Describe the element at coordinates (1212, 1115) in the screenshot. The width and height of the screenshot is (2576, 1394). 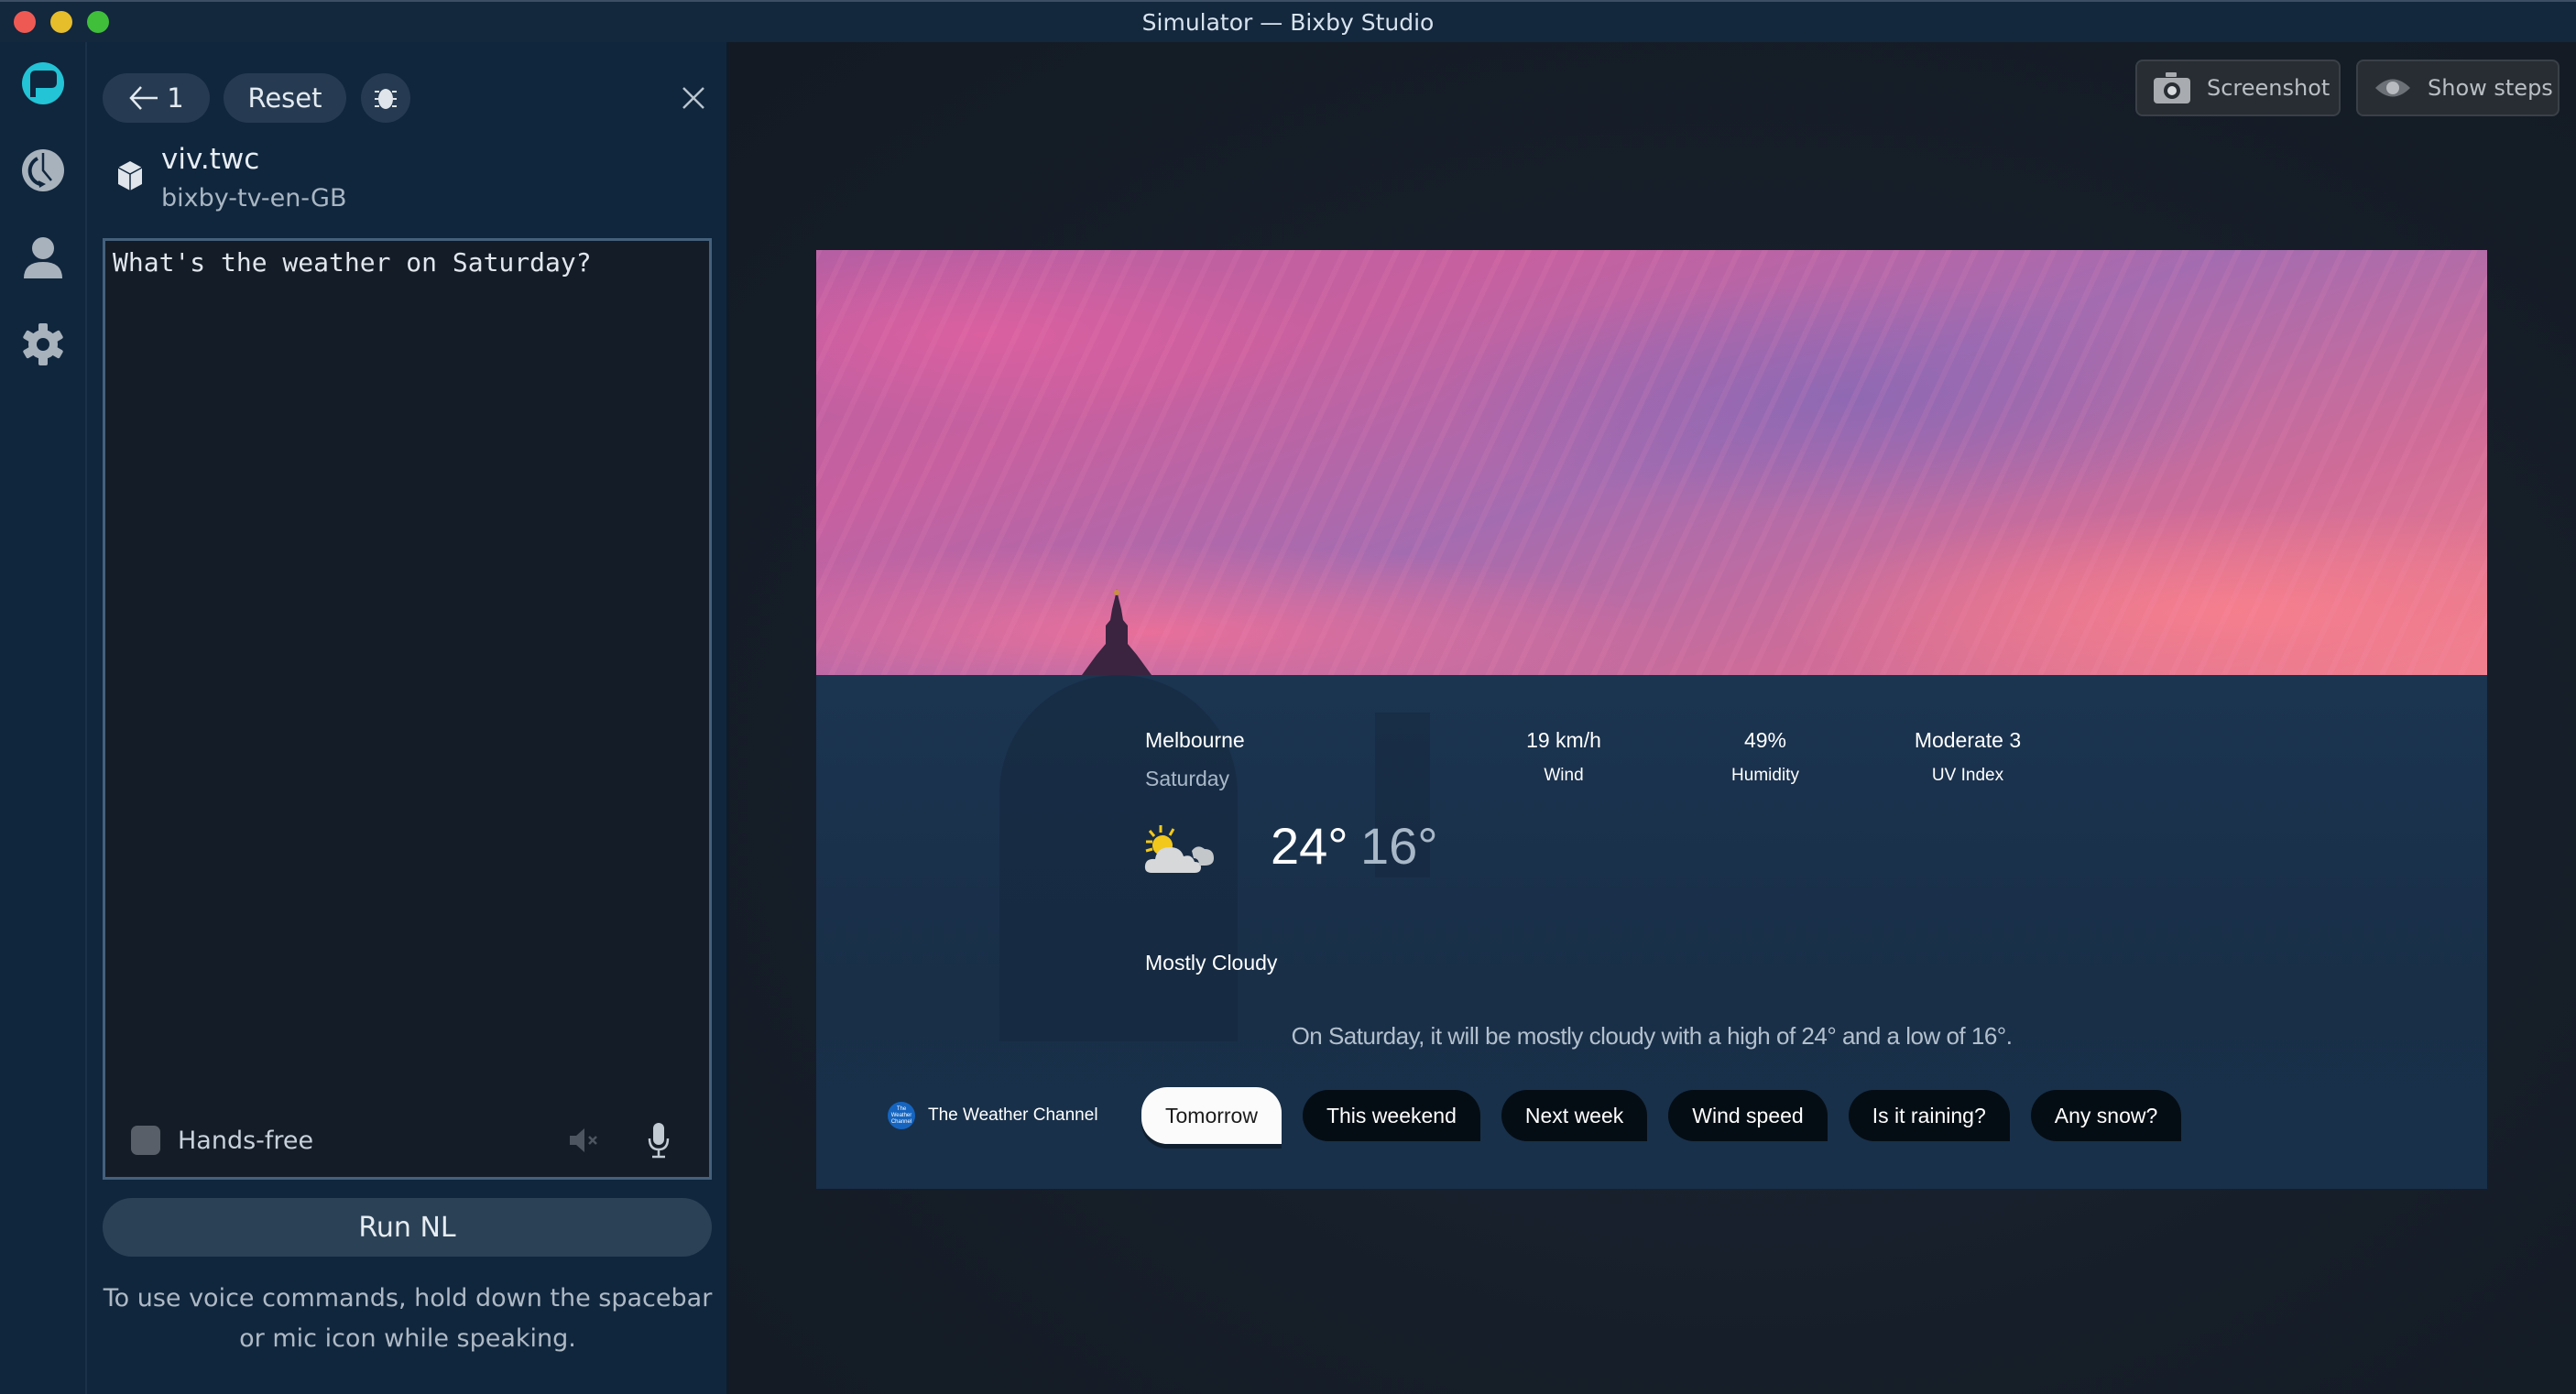
I see `chip-tomorrow: Tomorrow` at that location.